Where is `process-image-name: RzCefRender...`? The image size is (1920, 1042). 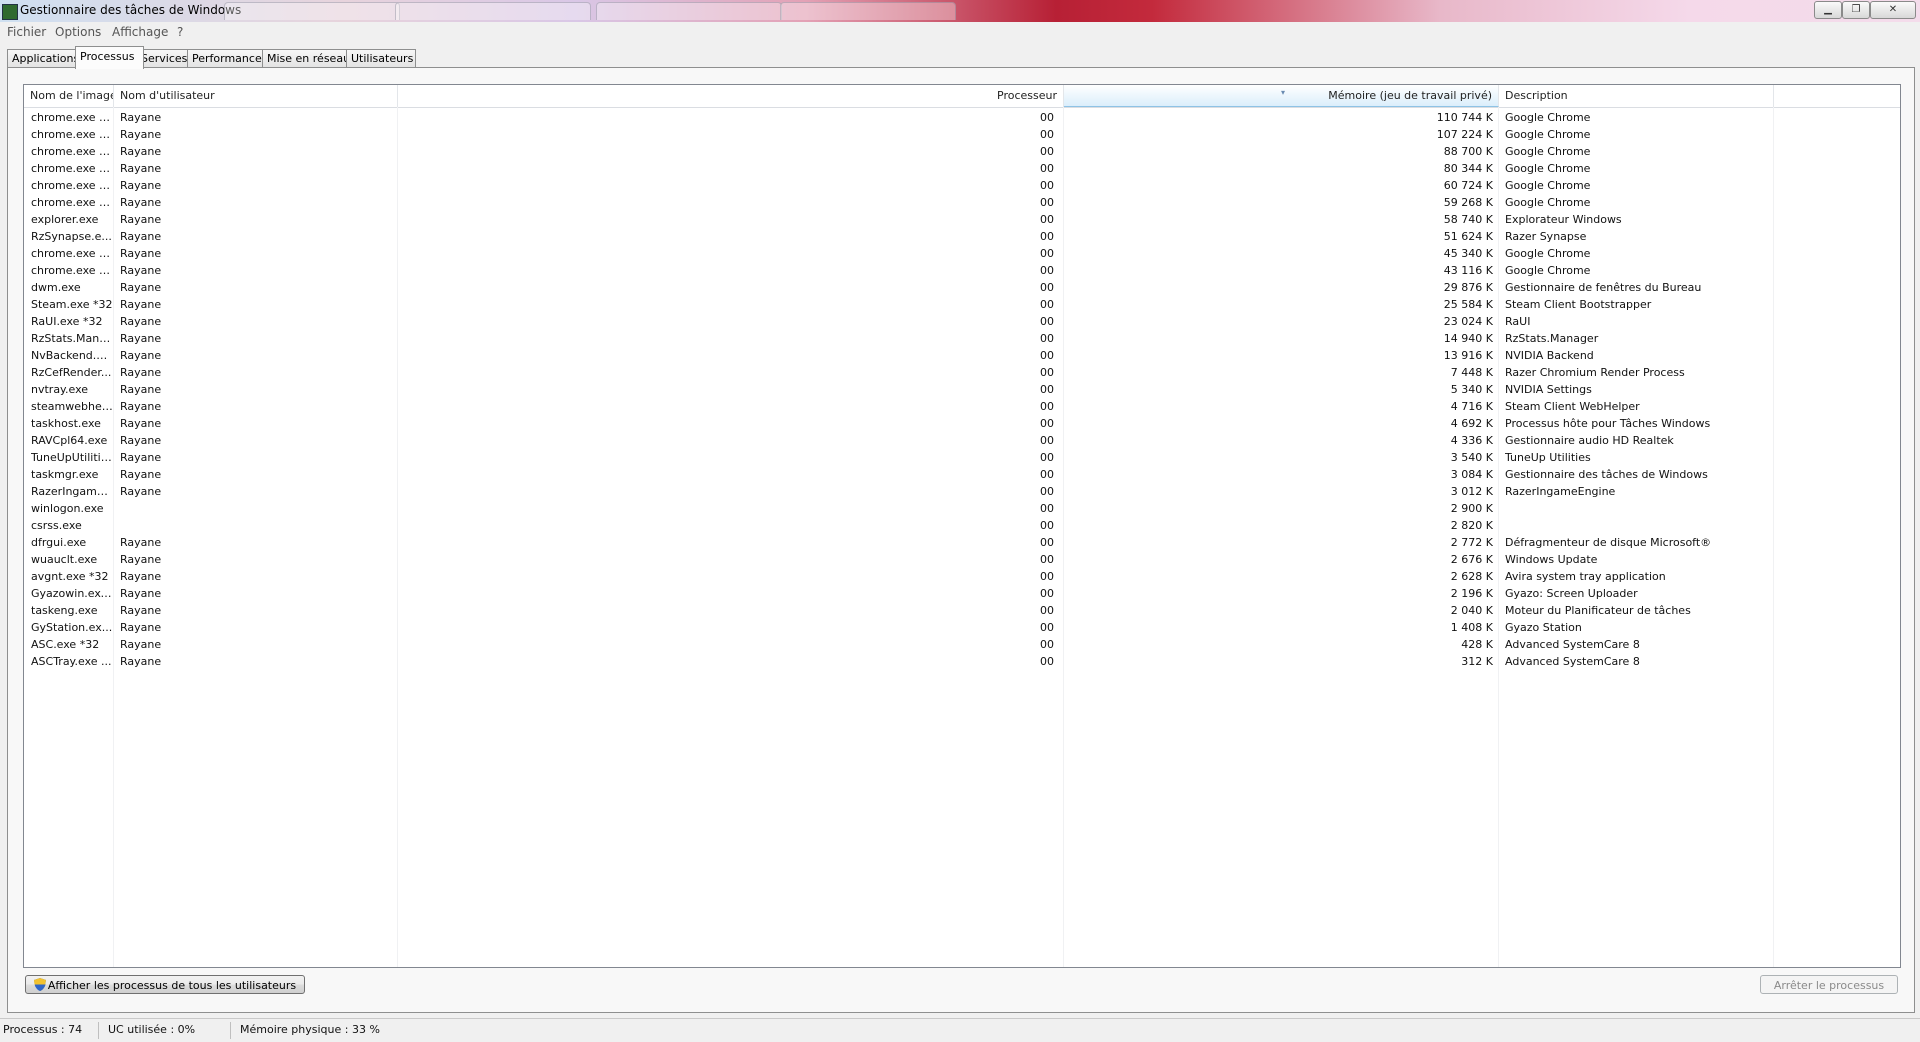
process-image-name: RzCefRender... is located at coordinates (71, 372).